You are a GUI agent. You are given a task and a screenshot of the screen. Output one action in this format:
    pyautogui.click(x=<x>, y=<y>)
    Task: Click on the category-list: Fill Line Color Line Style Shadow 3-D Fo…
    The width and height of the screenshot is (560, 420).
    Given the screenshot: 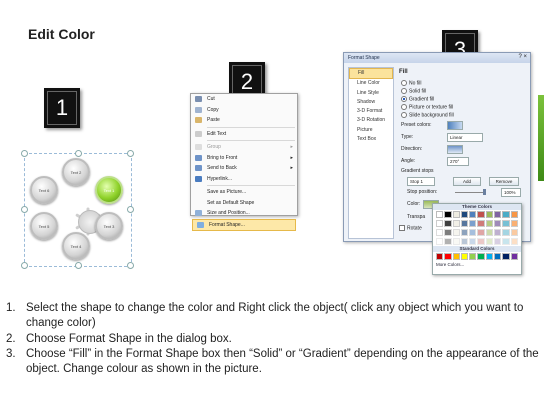 What is the action you would take?
    pyautogui.click(x=371, y=153)
    